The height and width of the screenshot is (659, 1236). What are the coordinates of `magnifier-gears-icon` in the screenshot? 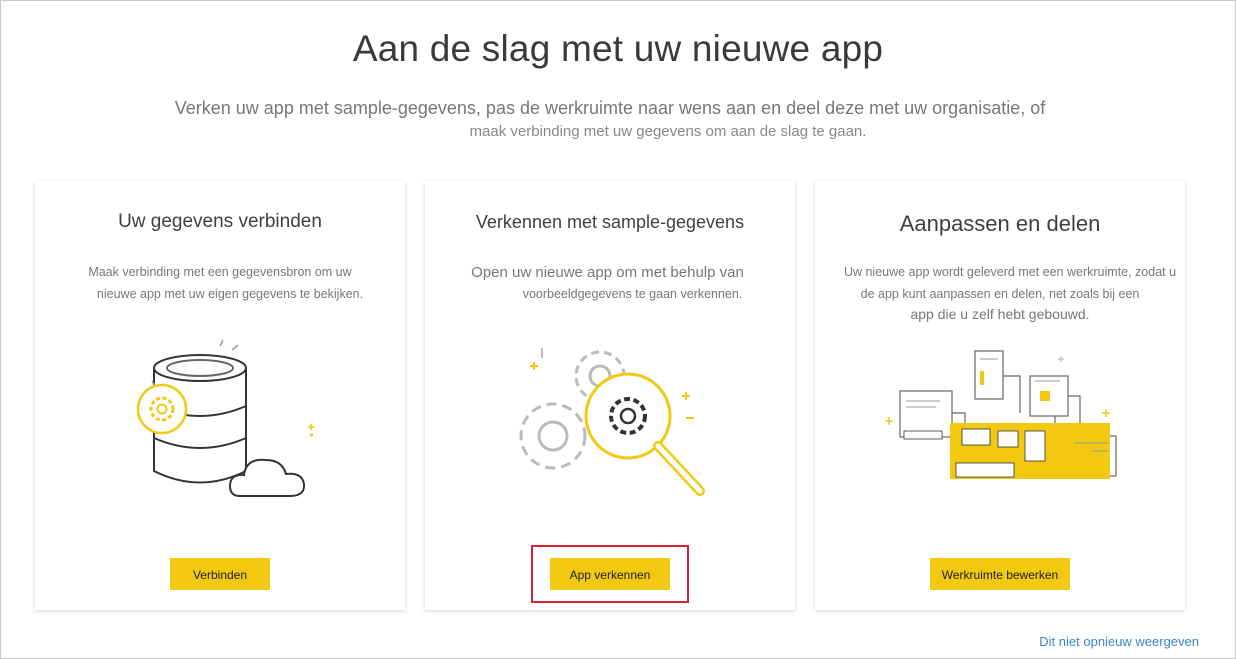 It's located at (612, 422).